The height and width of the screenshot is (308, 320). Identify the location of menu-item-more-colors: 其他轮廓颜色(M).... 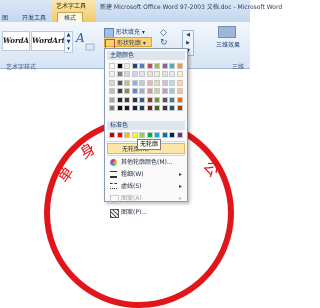
(146, 162).